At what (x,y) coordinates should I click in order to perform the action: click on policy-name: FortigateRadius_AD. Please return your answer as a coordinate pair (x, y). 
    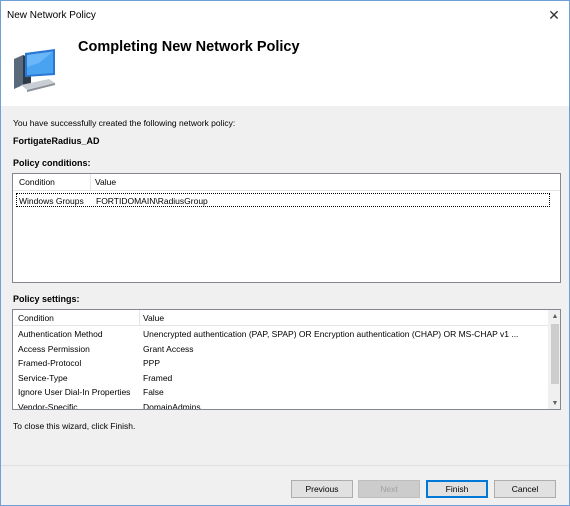
    Looking at the image, I should click on (56, 141).